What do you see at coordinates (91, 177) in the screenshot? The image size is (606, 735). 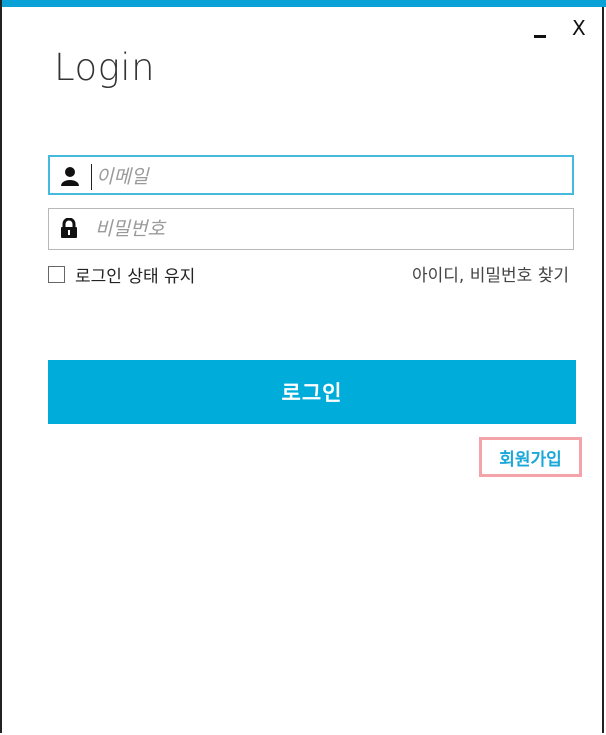 I see `text-caret` at bounding box center [91, 177].